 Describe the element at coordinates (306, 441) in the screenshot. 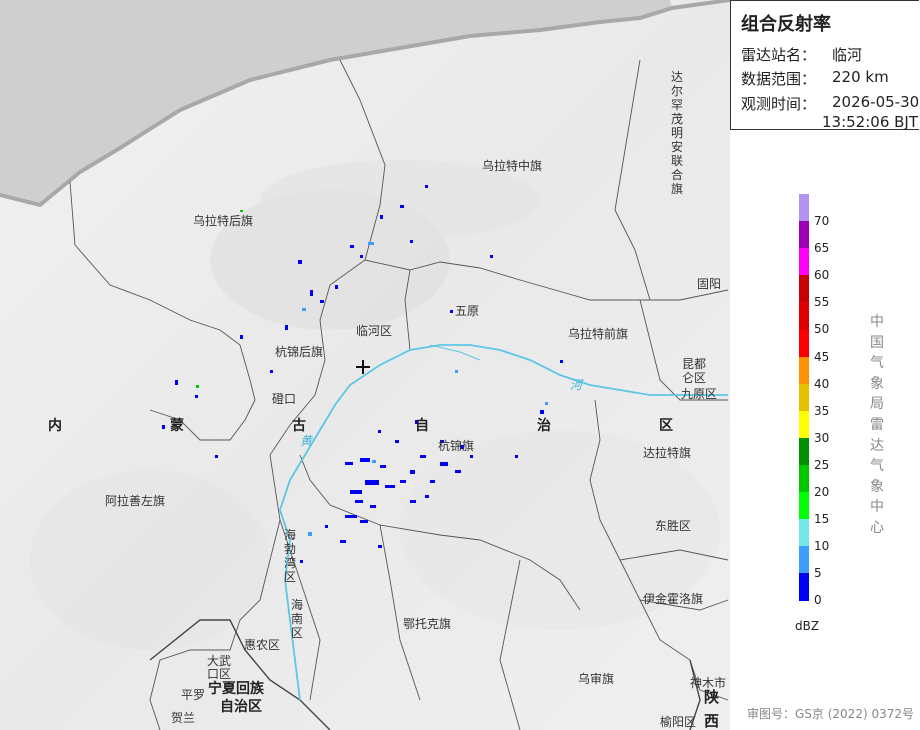

I see `river-label-huang: 黄` at that location.